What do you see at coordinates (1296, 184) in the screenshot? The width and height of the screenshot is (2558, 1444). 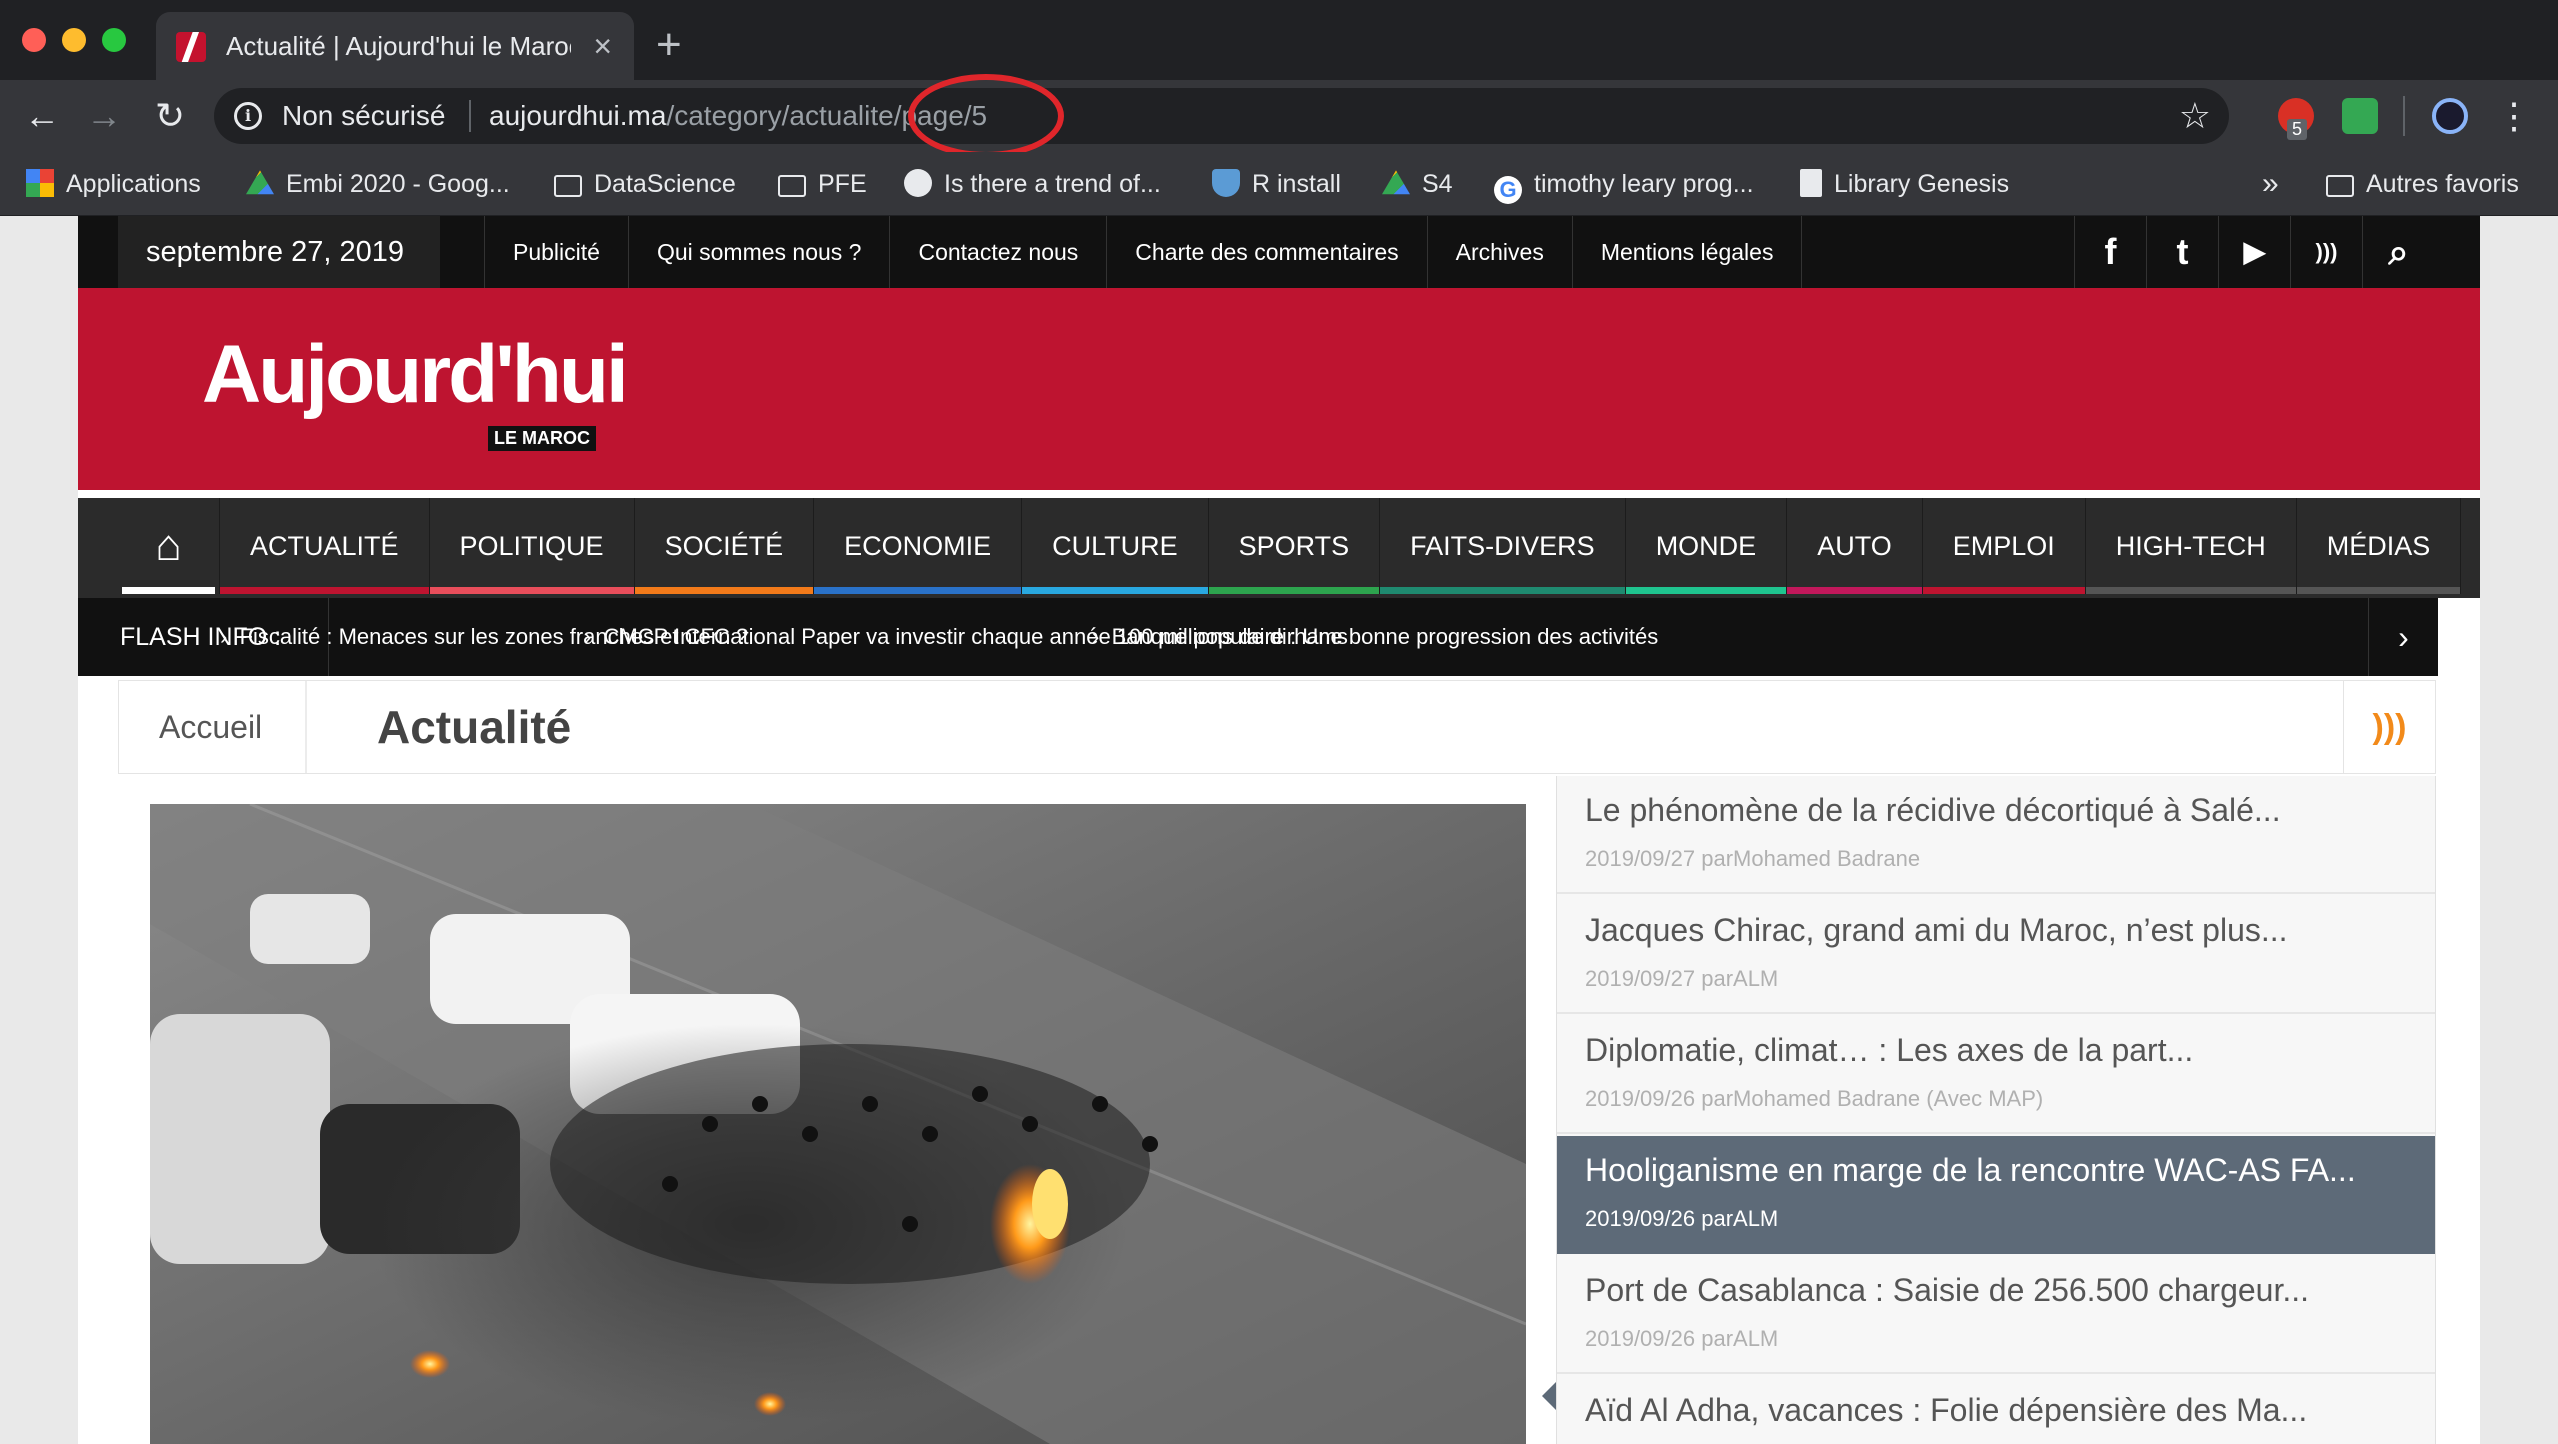 I see `bookmark-label: R install` at bounding box center [1296, 184].